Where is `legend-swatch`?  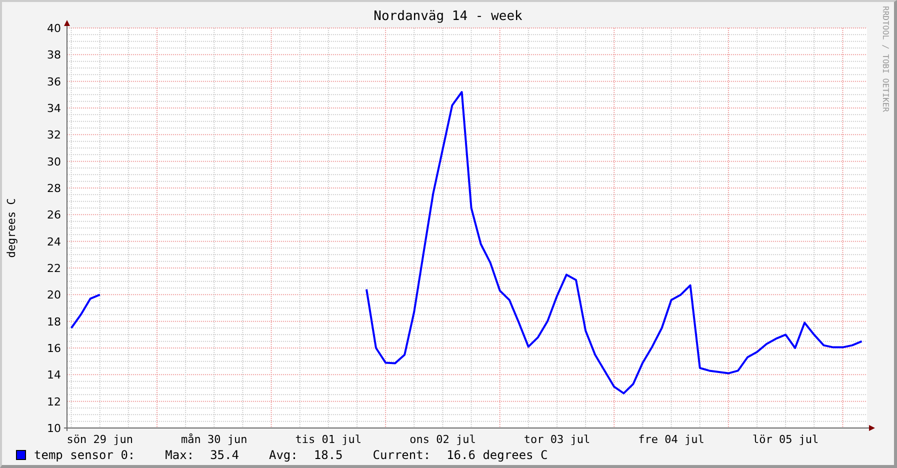 legend-swatch is located at coordinates (21, 455).